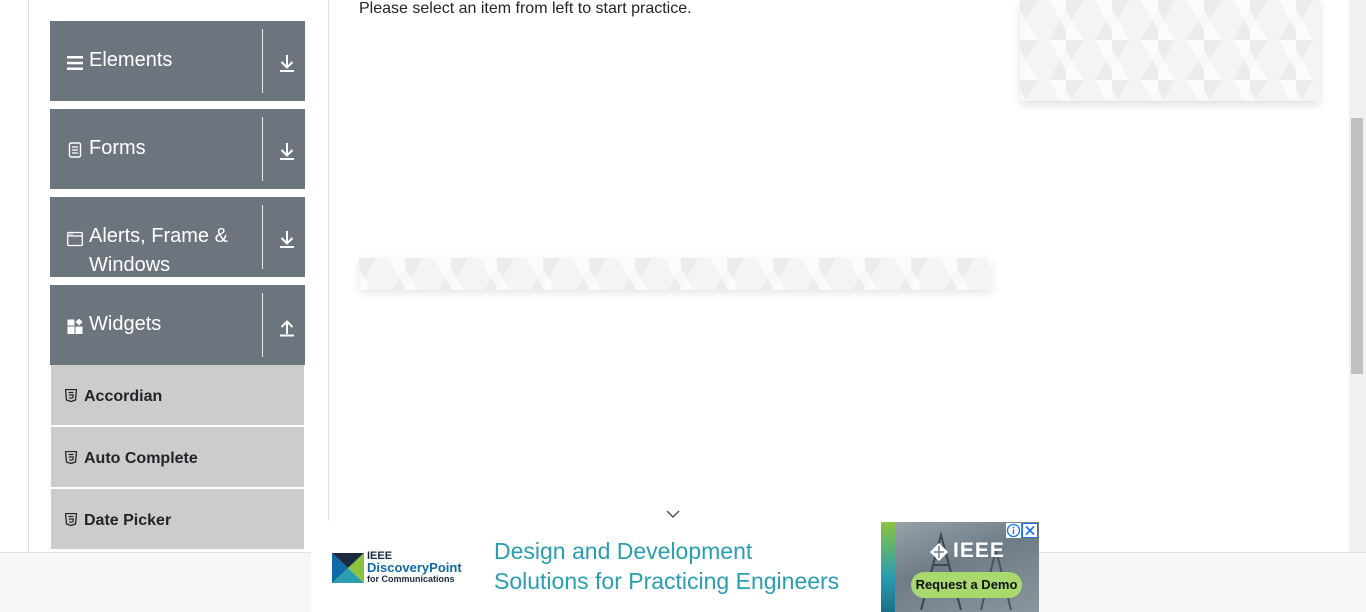  What do you see at coordinates (623, 551) in the screenshot?
I see `ad-headline-line1: Design and Development` at bounding box center [623, 551].